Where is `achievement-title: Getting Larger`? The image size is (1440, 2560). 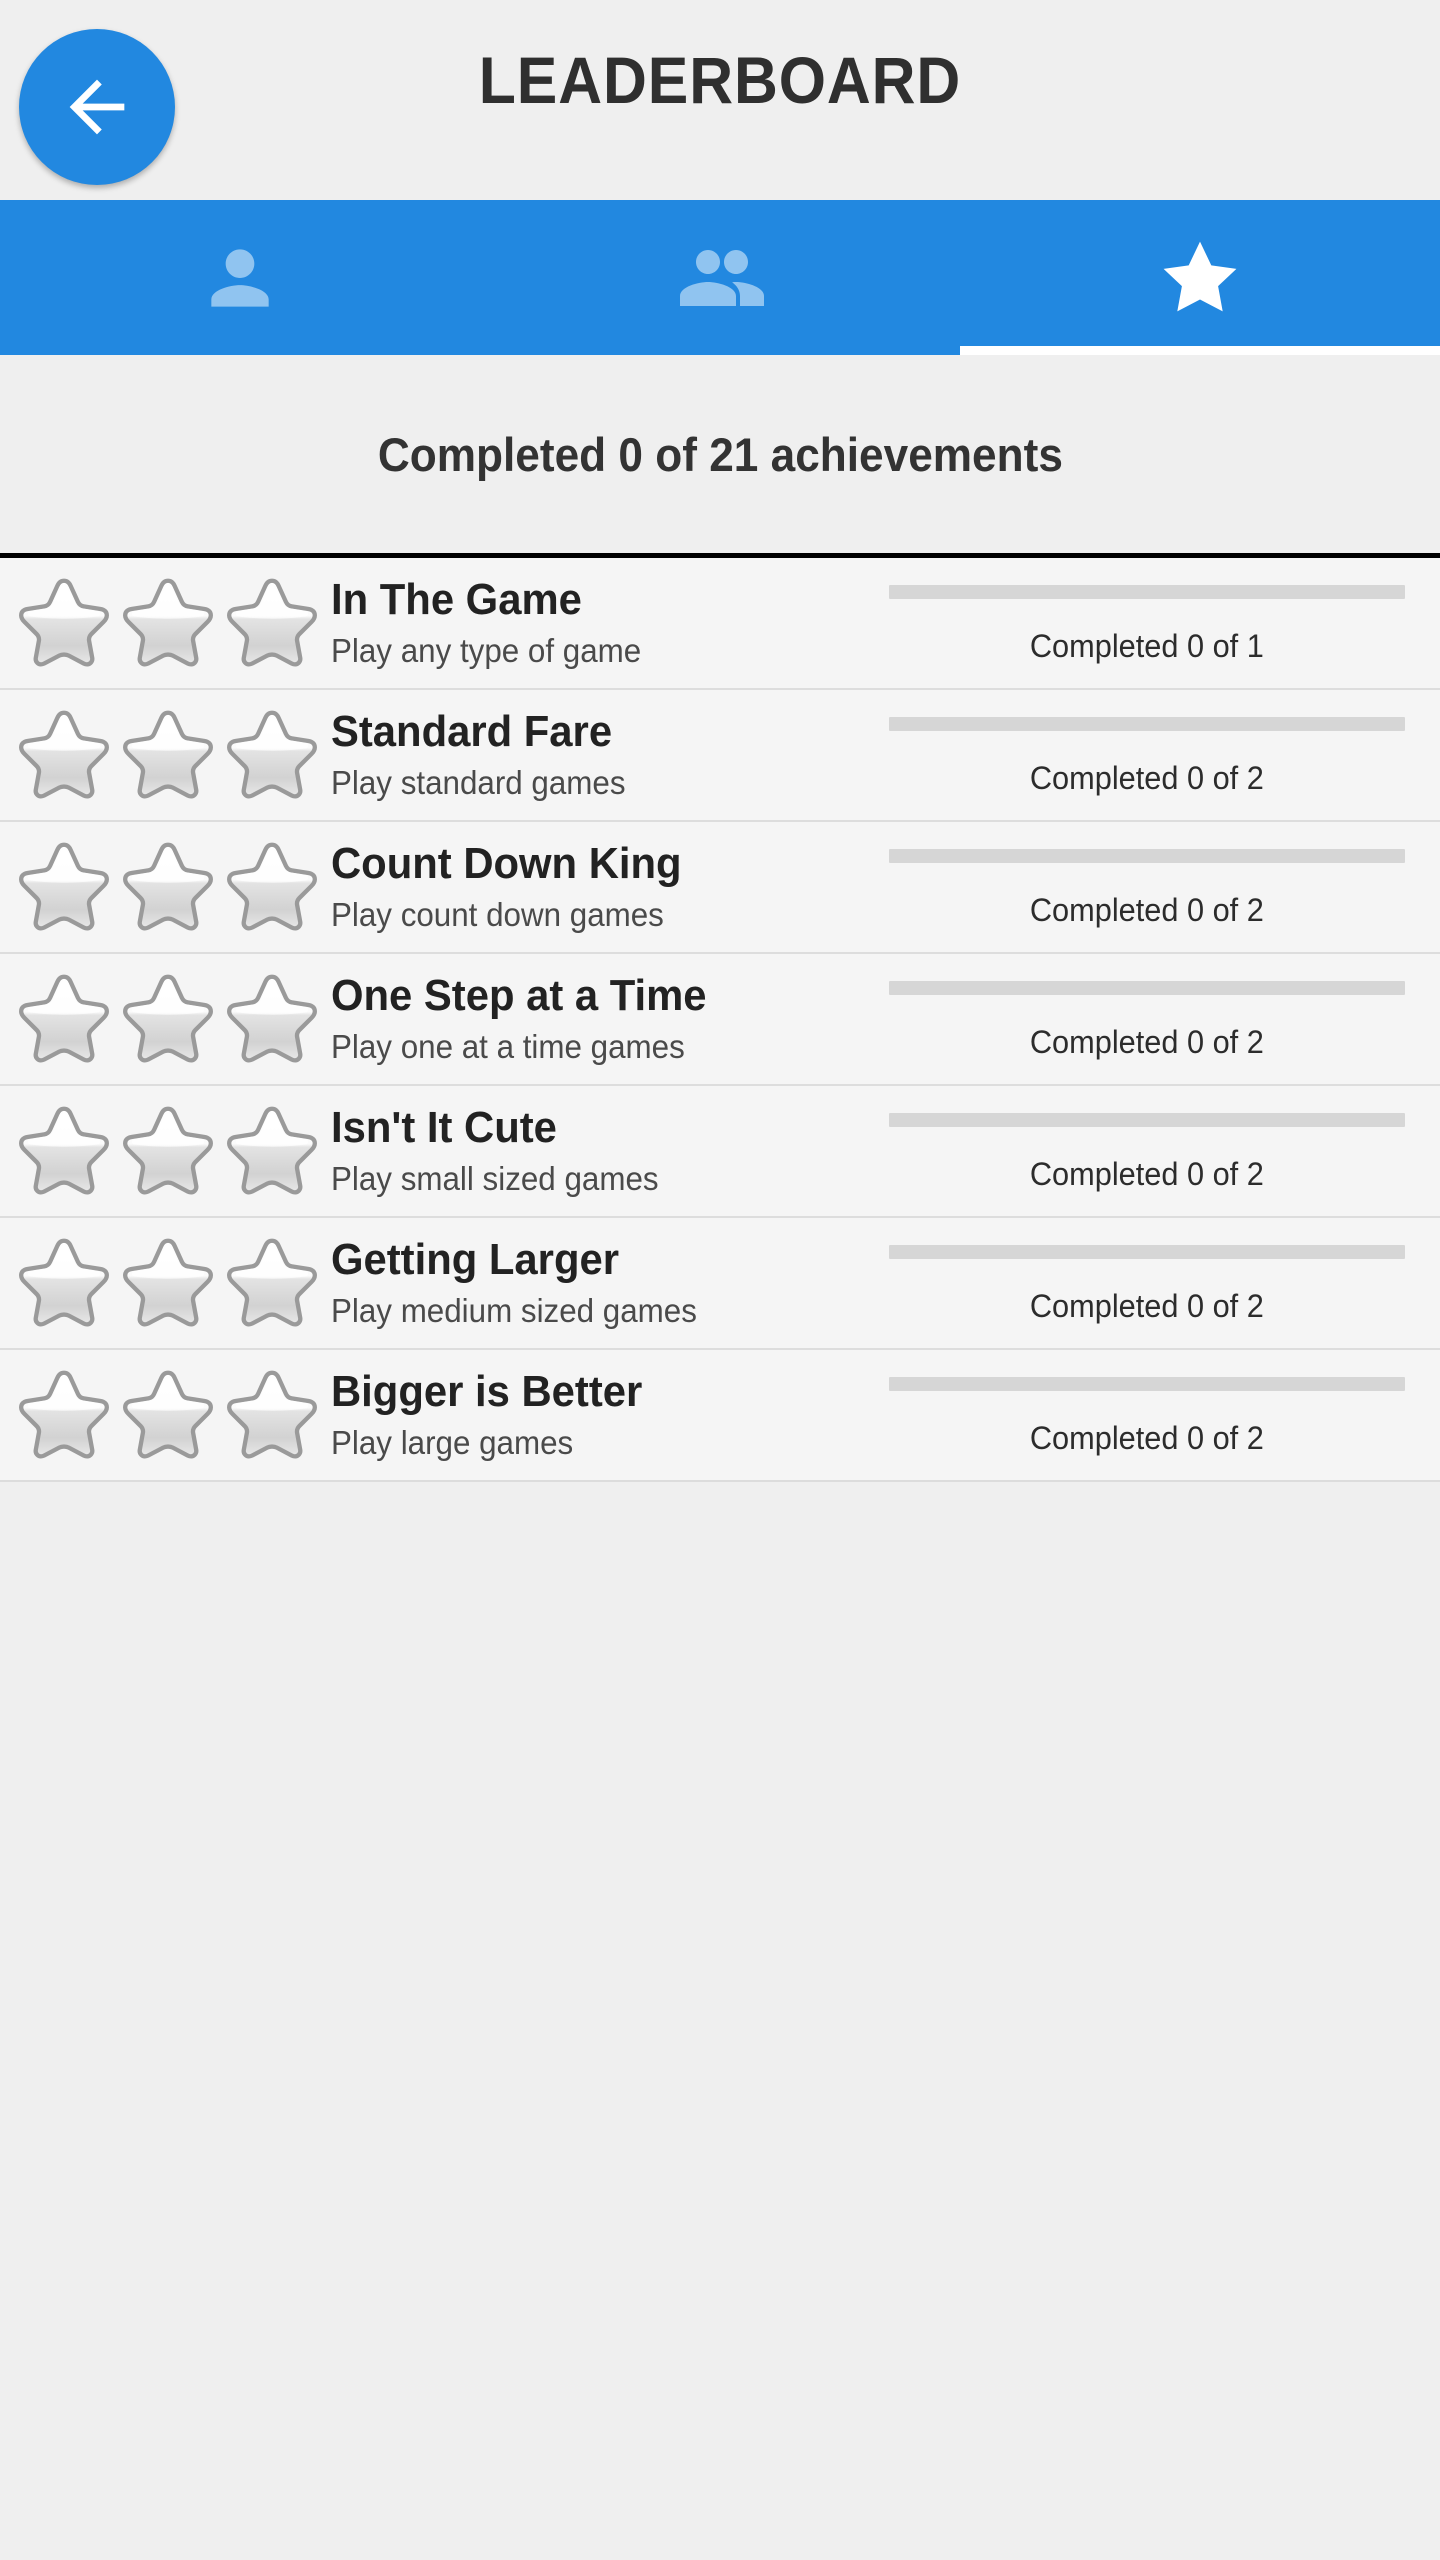
achievement-title: Getting Larger is located at coordinates (475, 1259).